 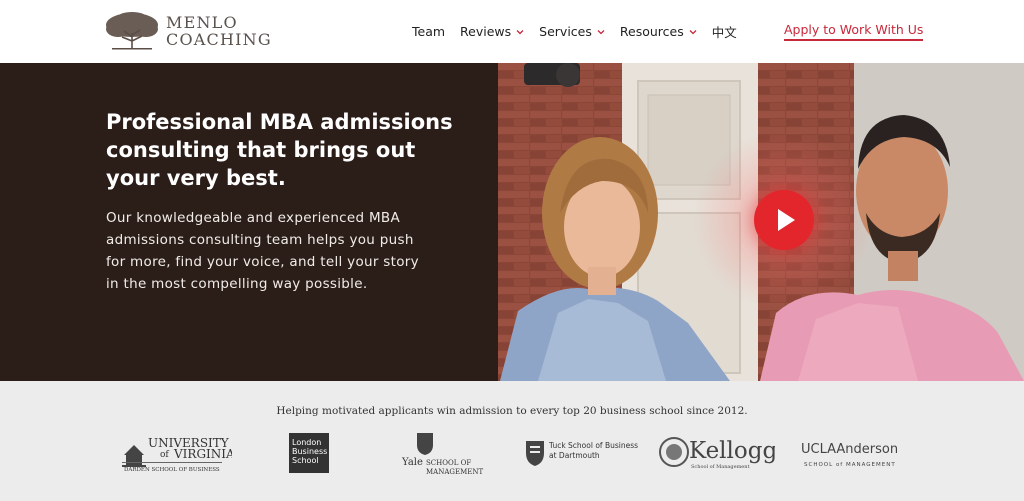 What do you see at coordinates (202, 22) in the screenshot?
I see `logo-line-1: MENLO` at bounding box center [202, 22].